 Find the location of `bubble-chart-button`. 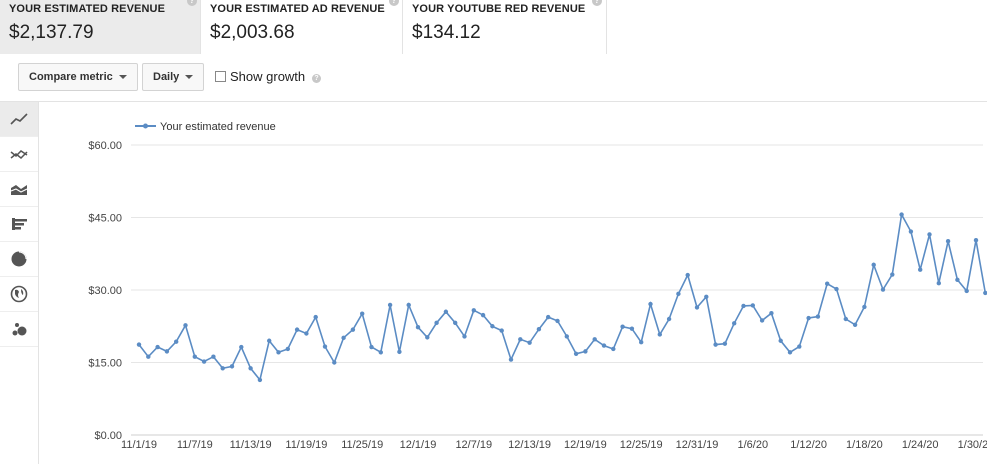

bubble-chart-button is located at coordinates (19, 329).